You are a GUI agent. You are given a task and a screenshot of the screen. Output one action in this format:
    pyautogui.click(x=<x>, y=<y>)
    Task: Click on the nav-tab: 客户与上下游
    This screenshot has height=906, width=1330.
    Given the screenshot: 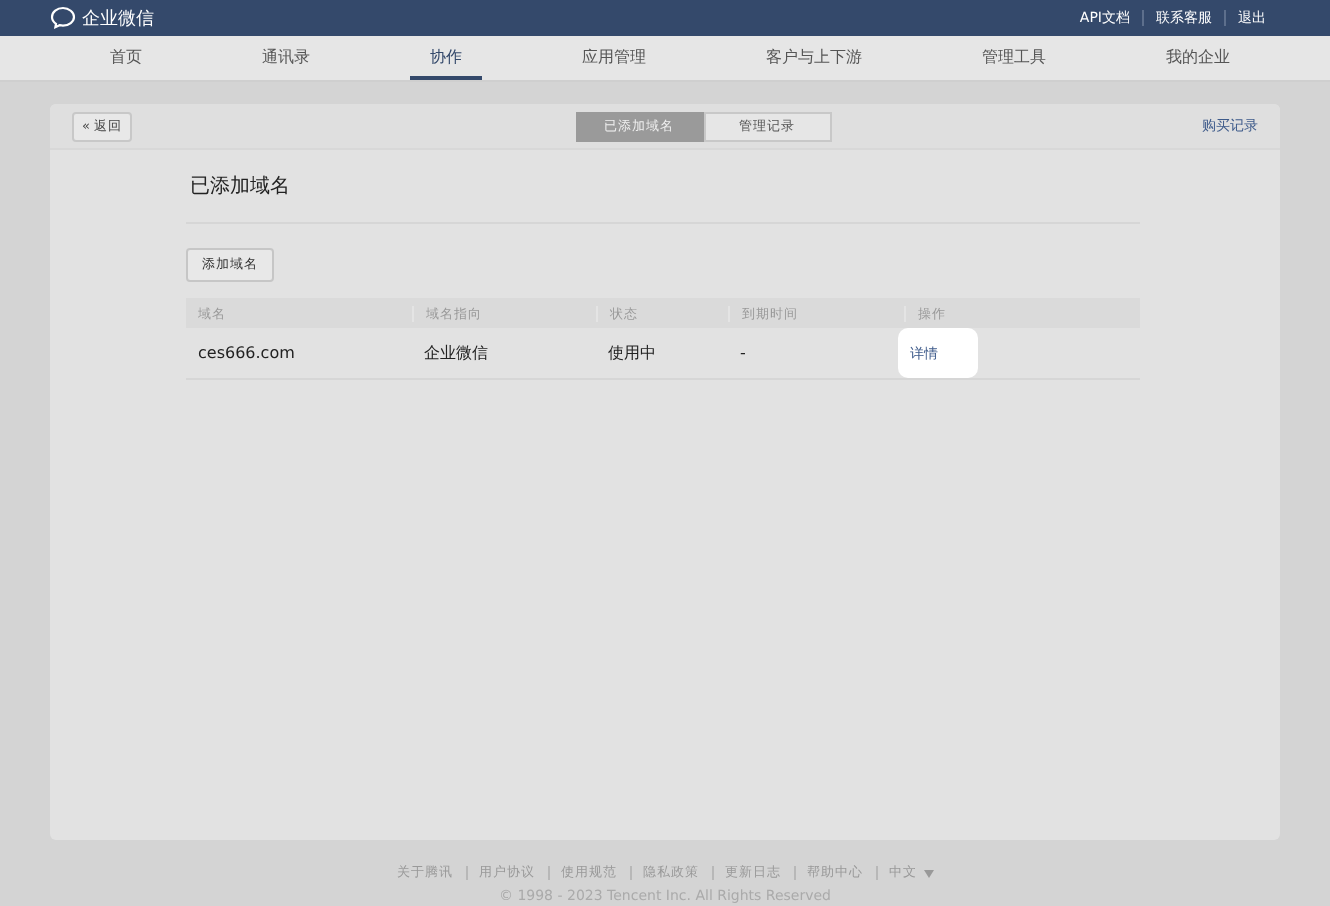 What is the action you would take?
    pyautogui.click(x=814, y=58)
    